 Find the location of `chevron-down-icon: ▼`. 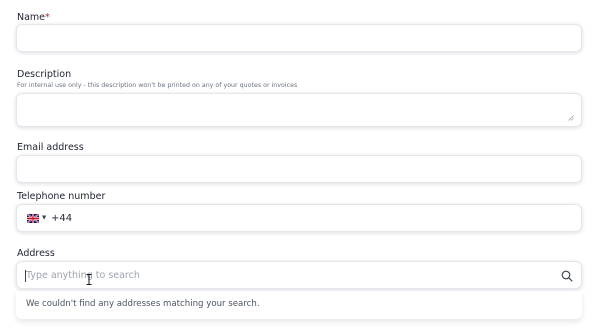

chevron-down-icon: ▼ is located at coordinates (44, 217).